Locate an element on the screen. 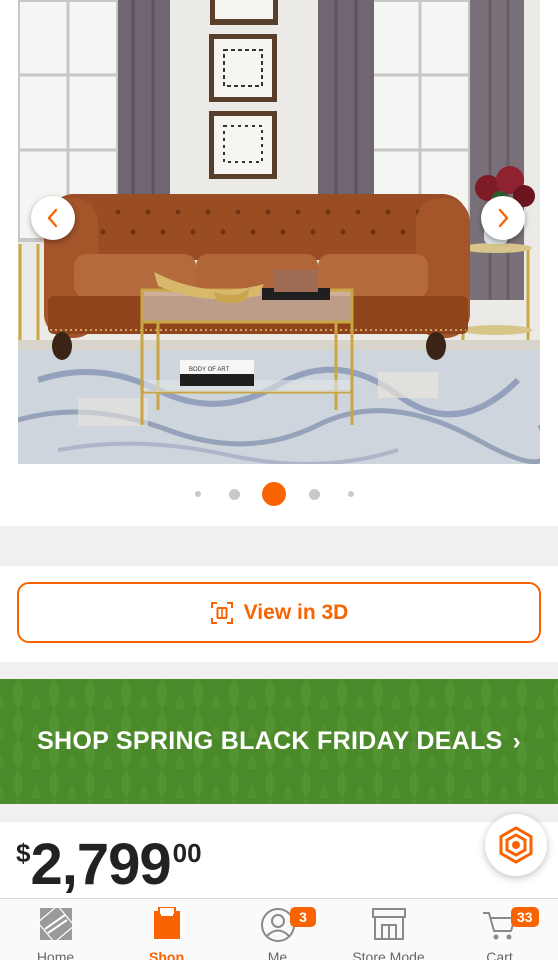  promo-banner-text: SHOP SPRING BLACK FRIDAY DEALS is located at coordinates (270, 741).